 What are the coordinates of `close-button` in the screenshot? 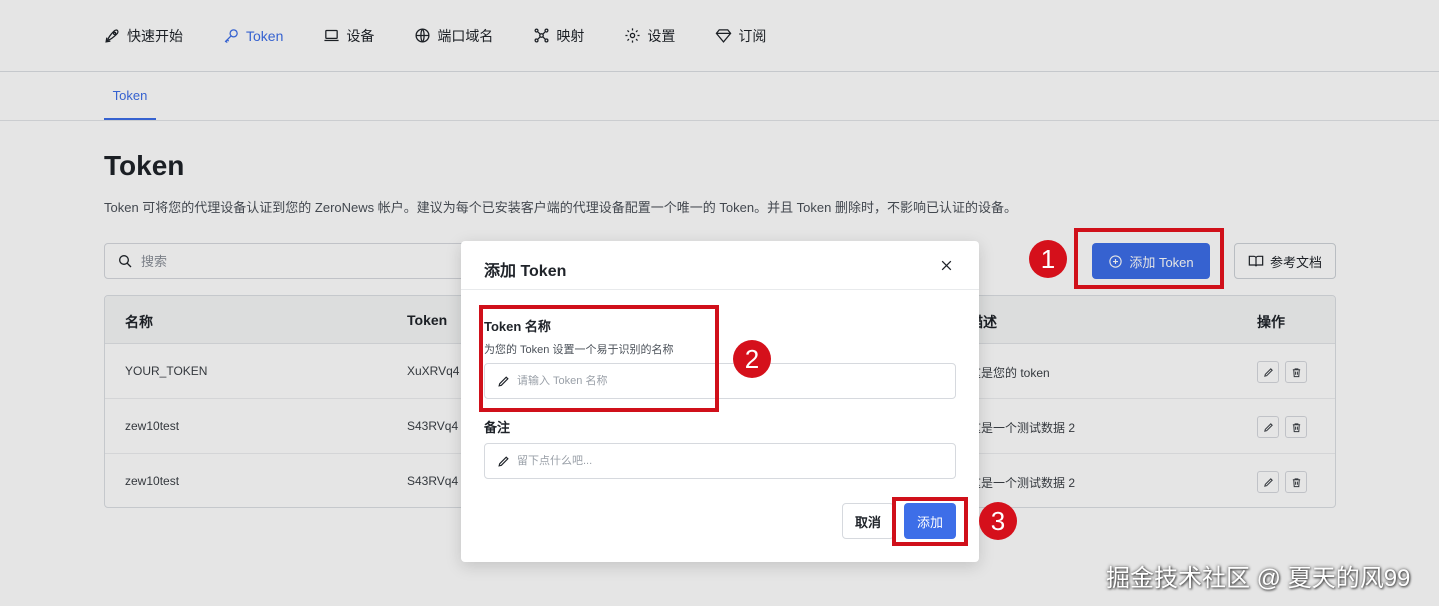 It's located at (946, 265).